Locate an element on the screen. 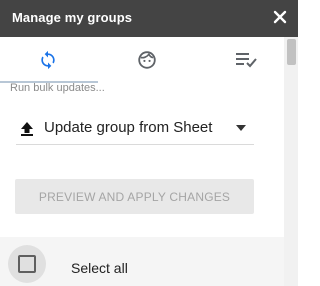  select-all-label: Select all is located at coordinates (99, 268).